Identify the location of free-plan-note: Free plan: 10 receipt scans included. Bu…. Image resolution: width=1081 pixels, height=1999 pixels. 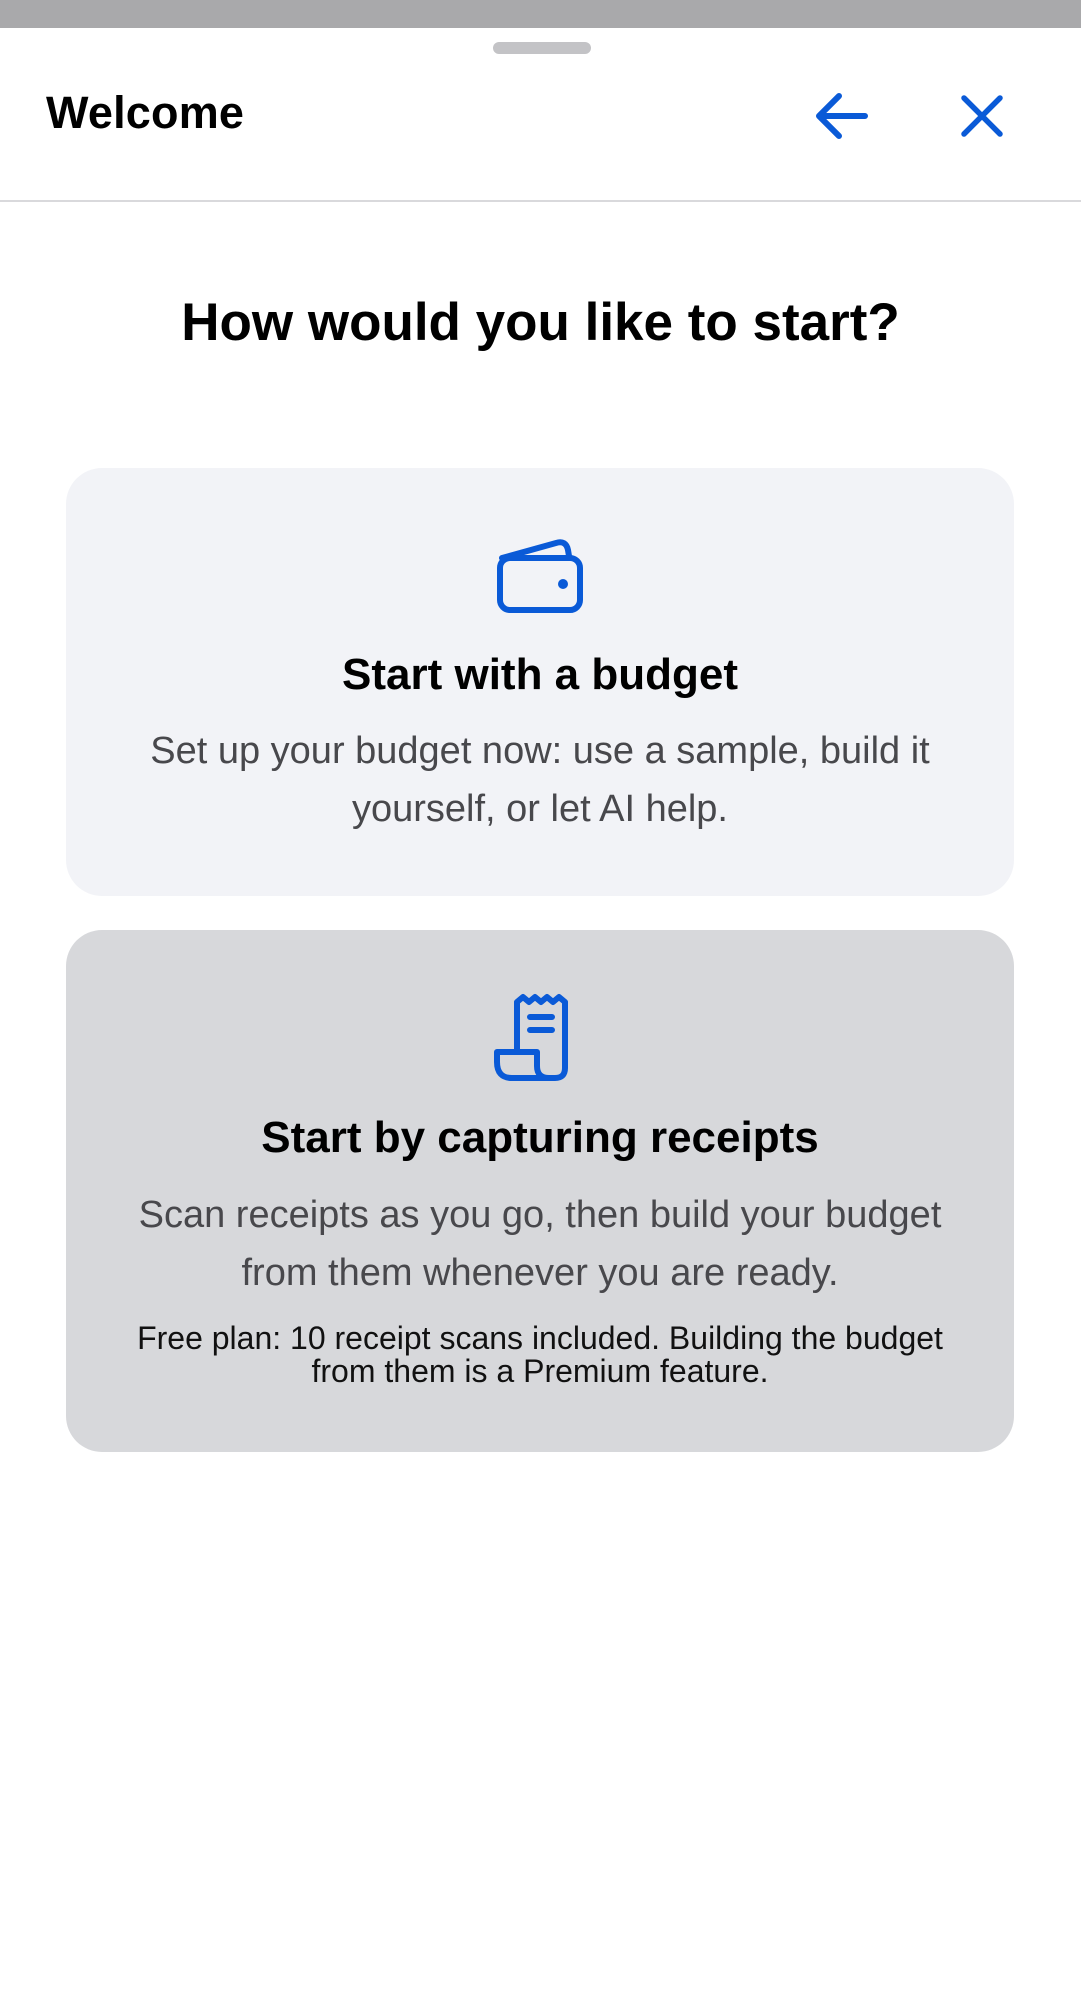
(540, 1354).